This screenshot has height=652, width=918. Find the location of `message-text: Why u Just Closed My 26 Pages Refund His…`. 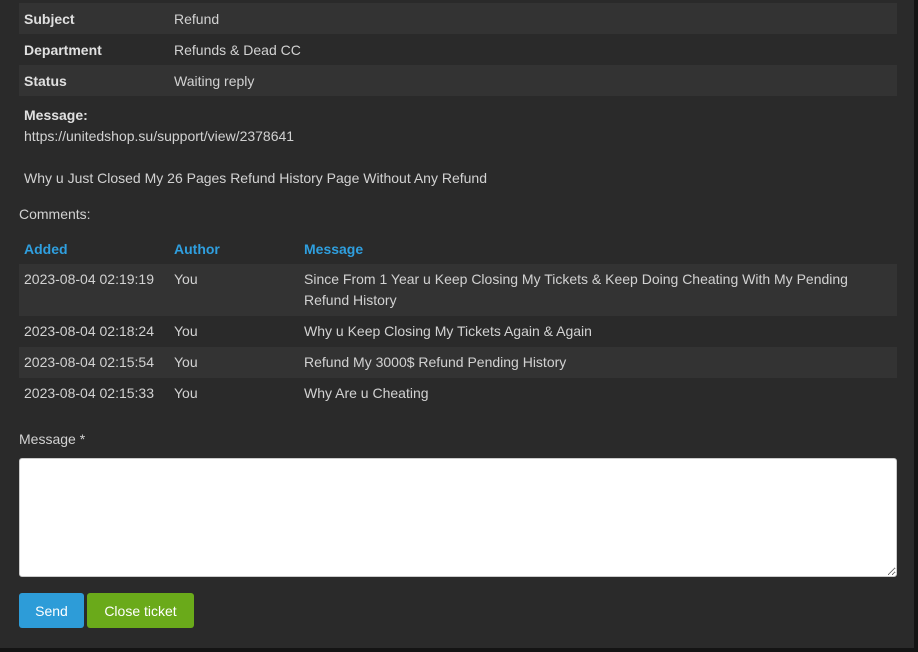

message-text: Why u Just Closed My 26 Pages Refund His… is located at coordinates (256, 178).